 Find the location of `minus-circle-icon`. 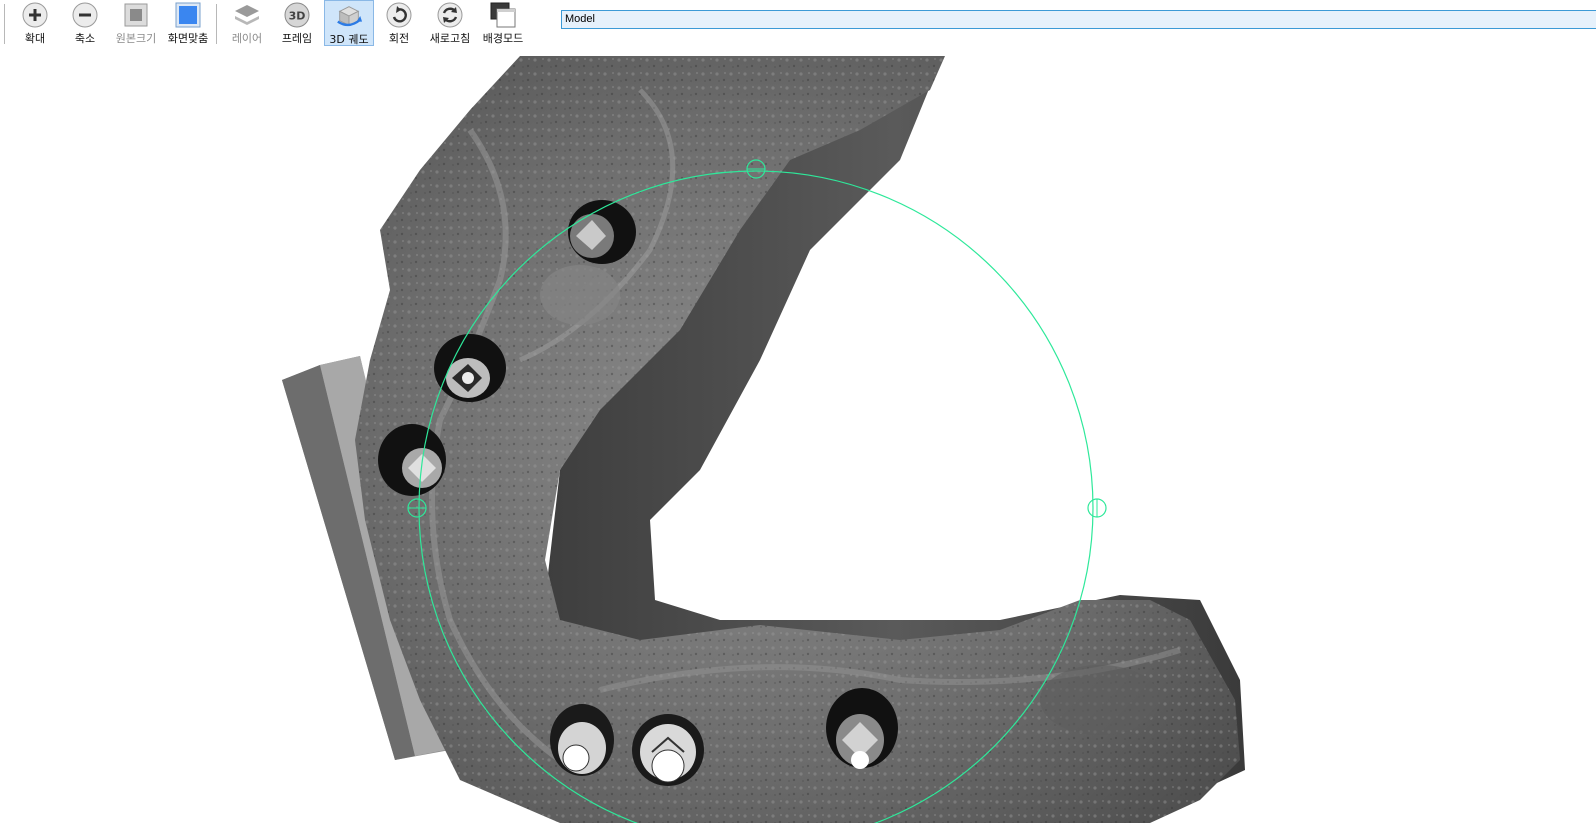

minus-circle-icon is located at coordinates (85, 15).